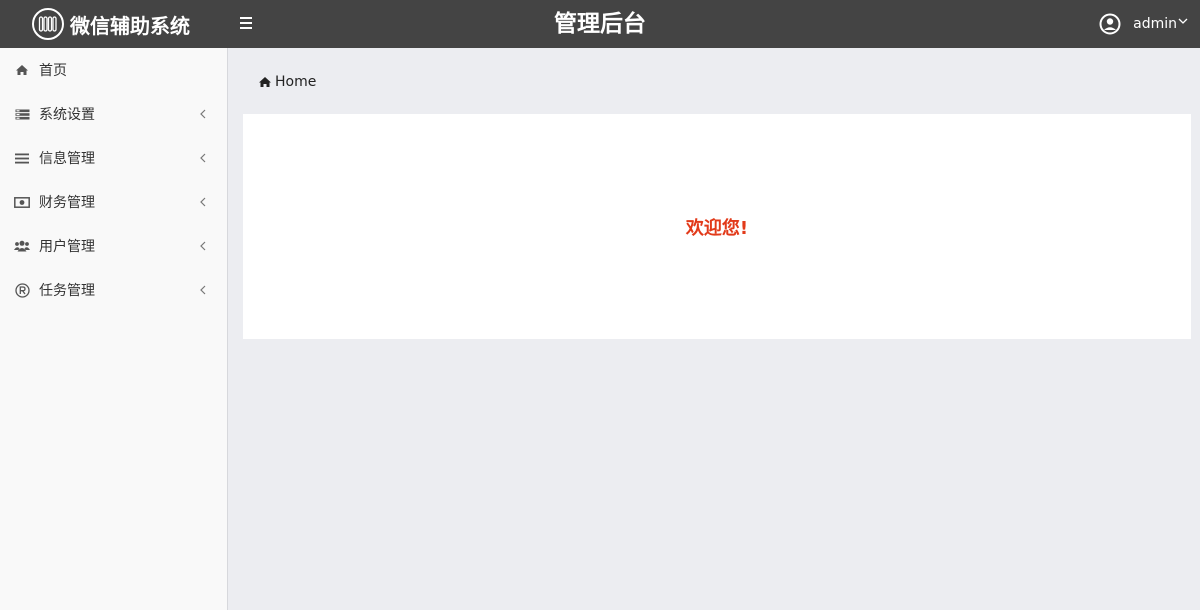 The image size is (1200, 610). I want to click on hamburger-icon, so click(246, 18).